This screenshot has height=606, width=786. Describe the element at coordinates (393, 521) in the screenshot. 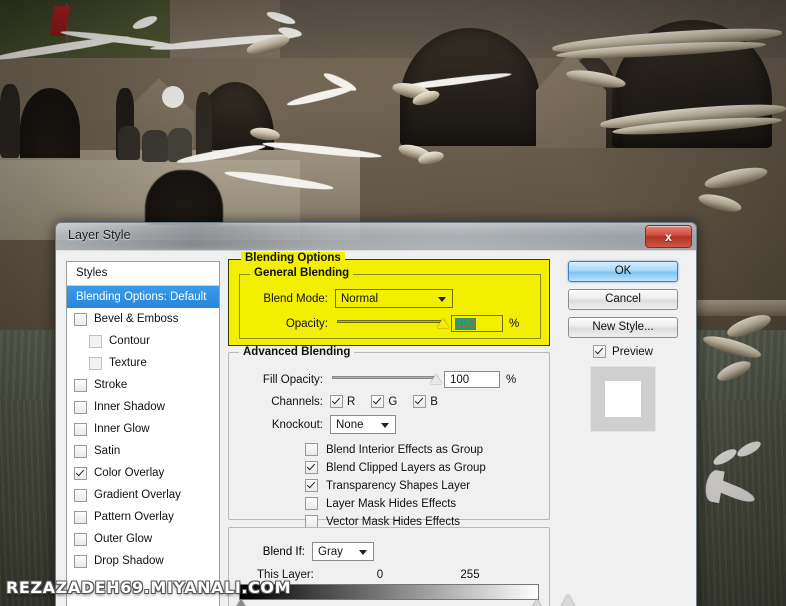

I see `option-label: Vector Mask Hides Effects` at that location.